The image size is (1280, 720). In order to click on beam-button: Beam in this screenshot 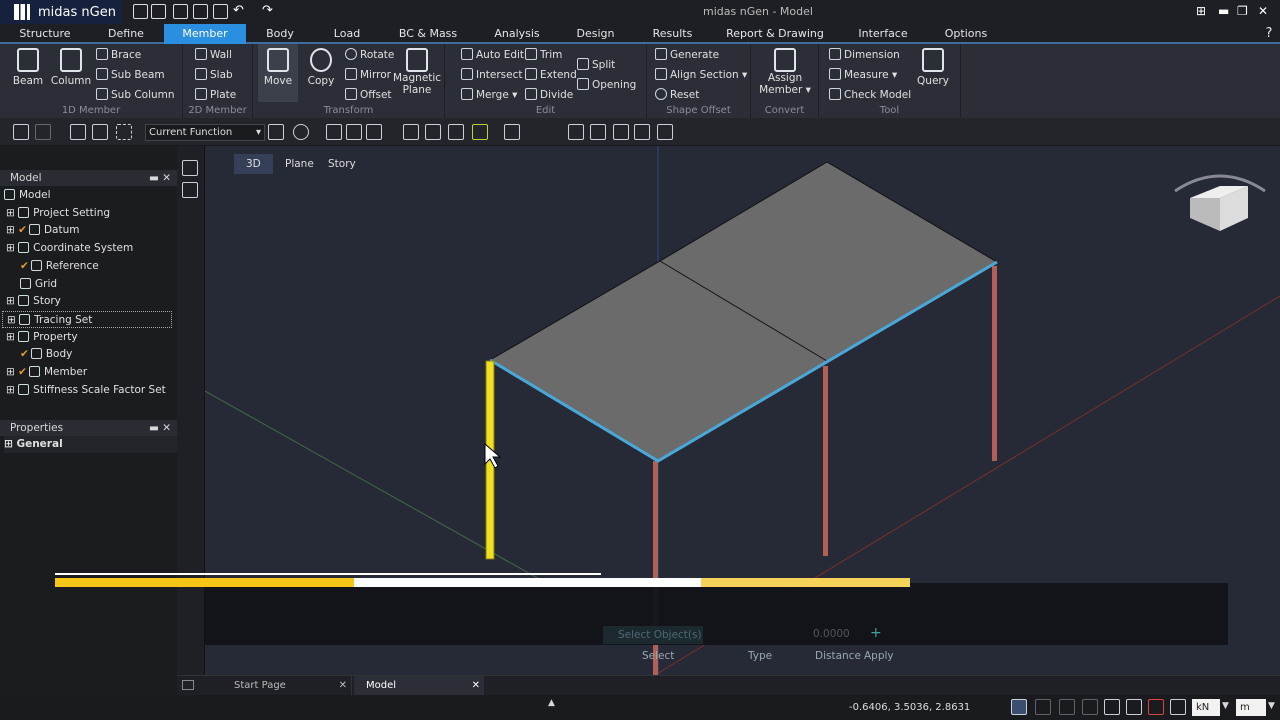, I will do `click(28, 65)`.